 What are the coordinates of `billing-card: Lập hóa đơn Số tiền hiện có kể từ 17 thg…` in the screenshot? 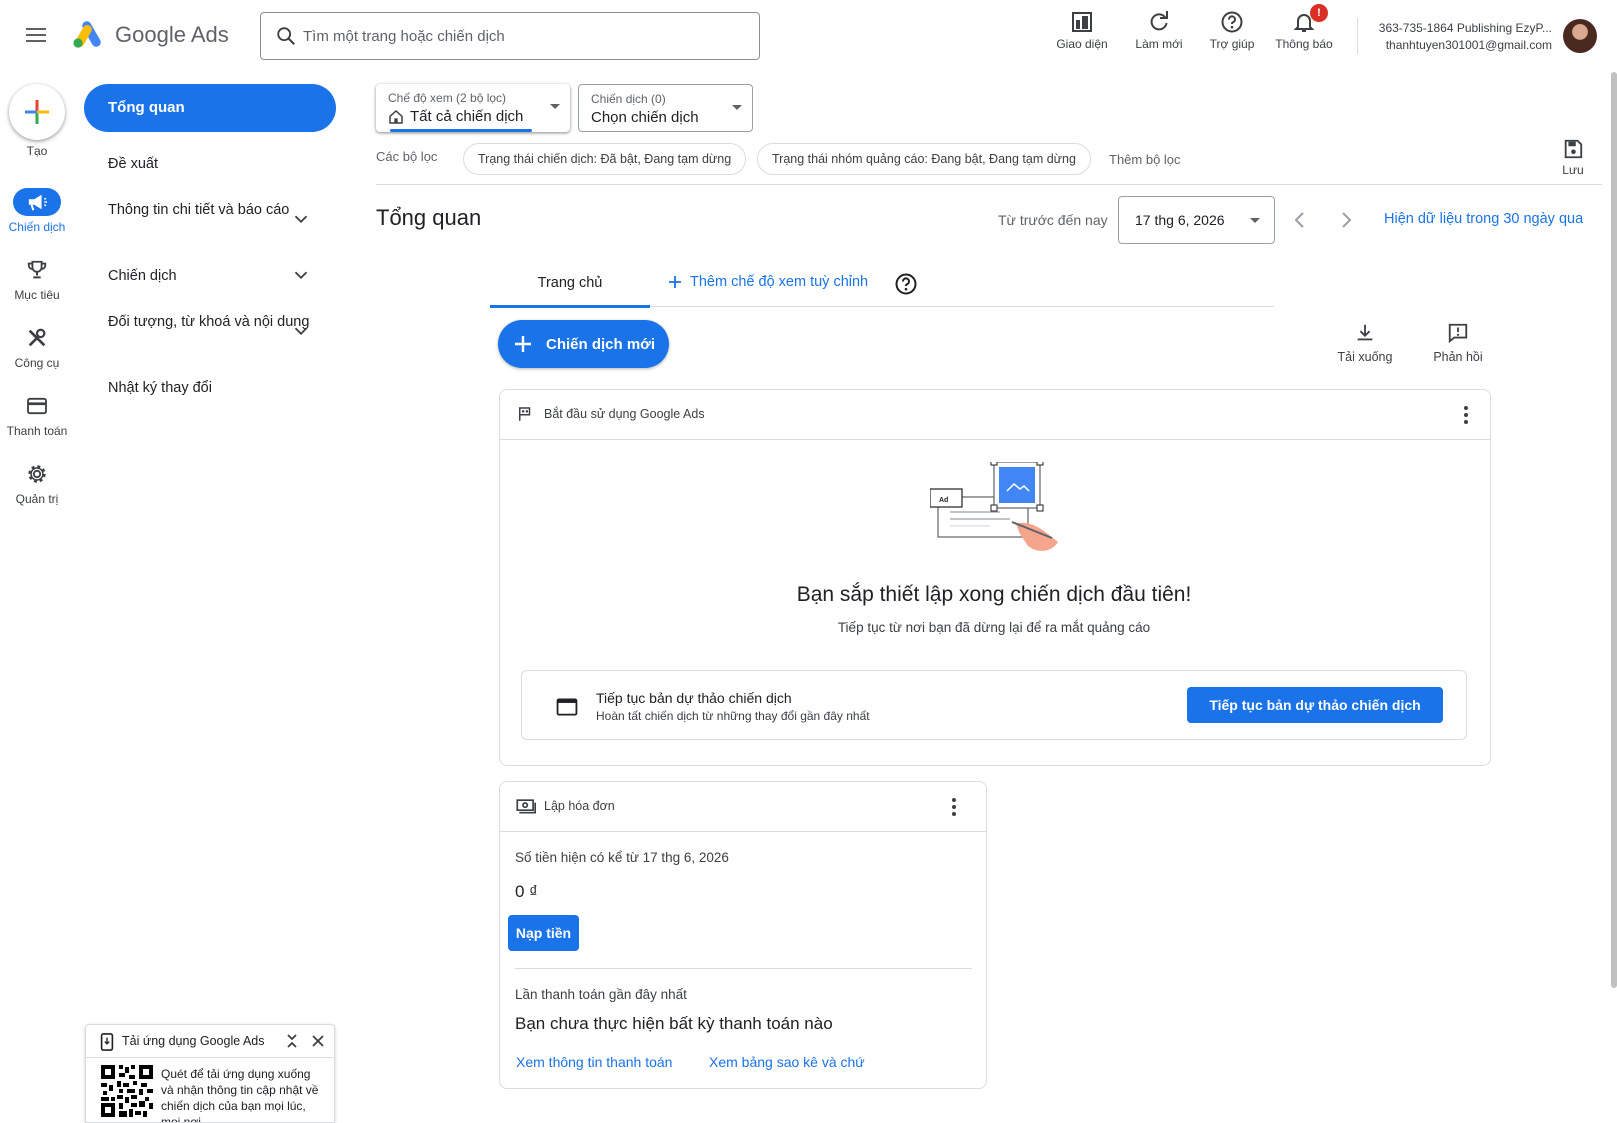 It's located at (743, 935).